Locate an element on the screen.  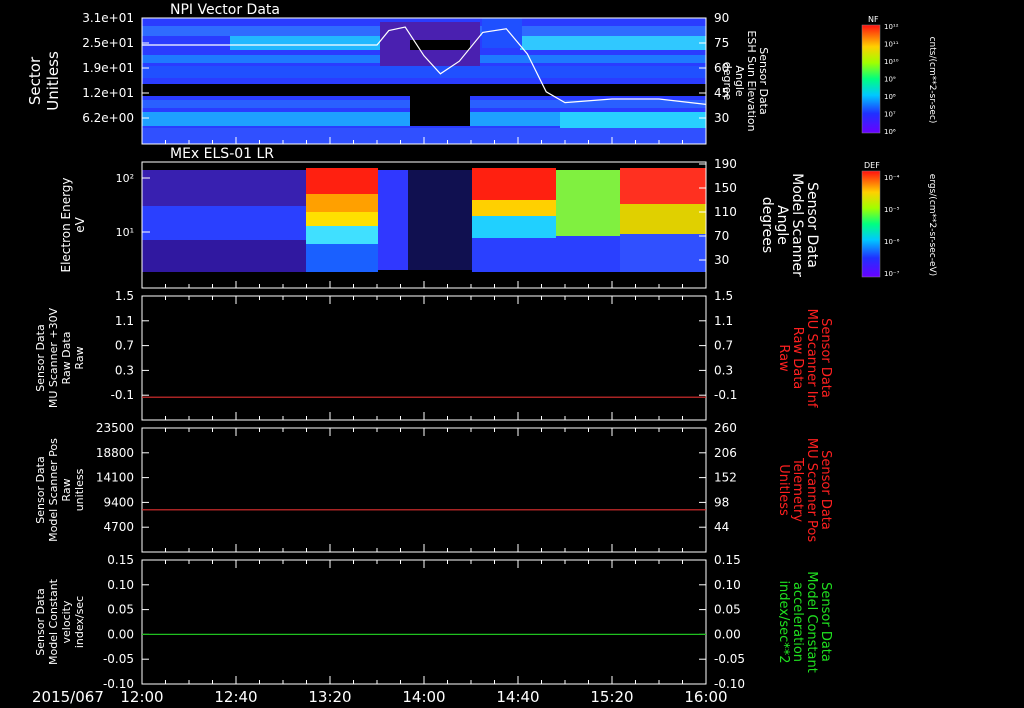
mu_raw-ylabel-left-2: Raw Data is located at coordinates (66, 358).